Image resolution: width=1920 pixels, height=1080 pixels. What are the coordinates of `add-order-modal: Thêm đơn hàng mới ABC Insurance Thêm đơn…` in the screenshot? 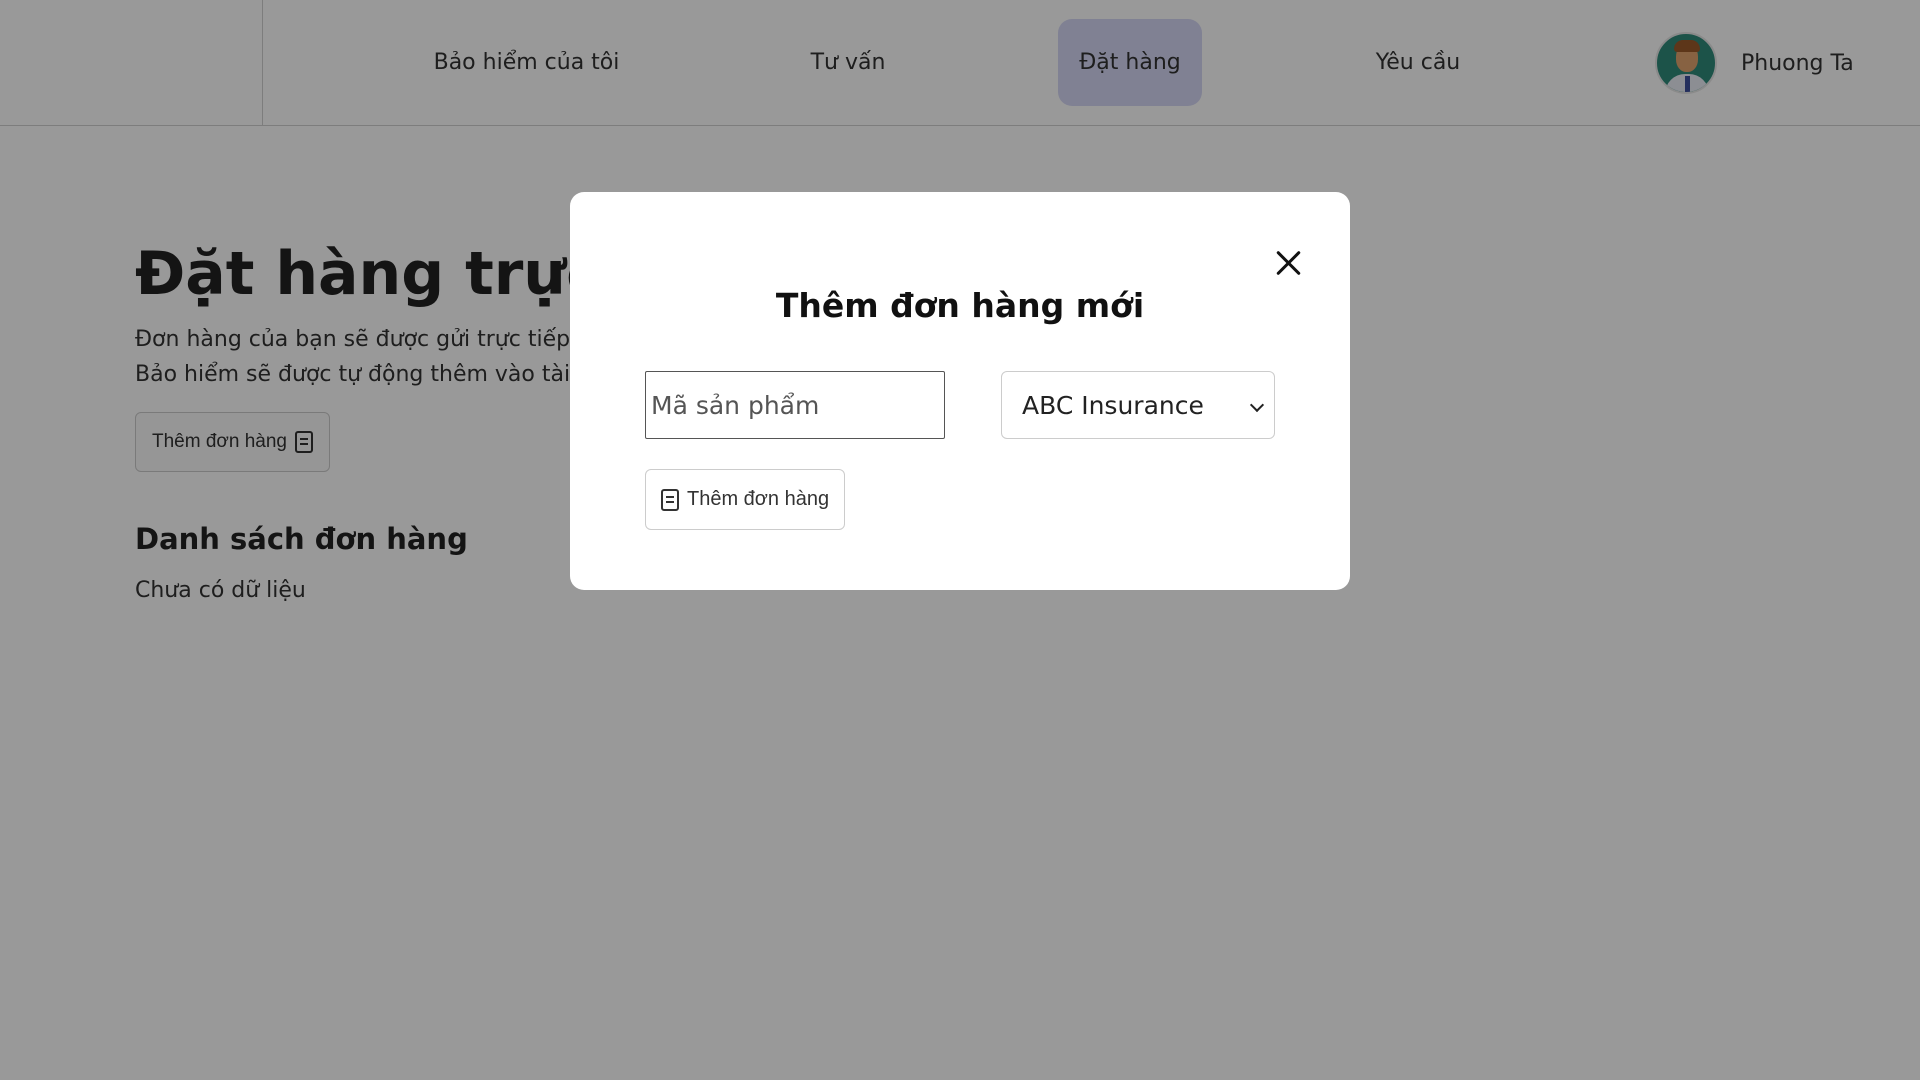 It's located at (960, 391).